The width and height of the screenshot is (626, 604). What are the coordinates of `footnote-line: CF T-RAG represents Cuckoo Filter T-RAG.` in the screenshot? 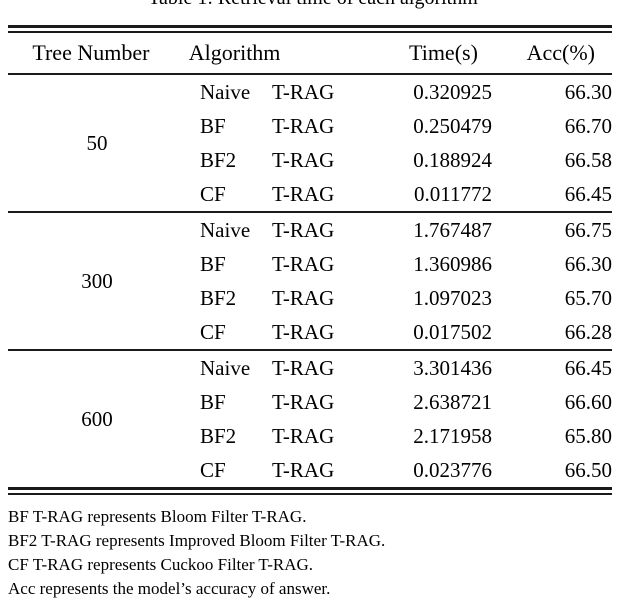 It's located at (161, 564).